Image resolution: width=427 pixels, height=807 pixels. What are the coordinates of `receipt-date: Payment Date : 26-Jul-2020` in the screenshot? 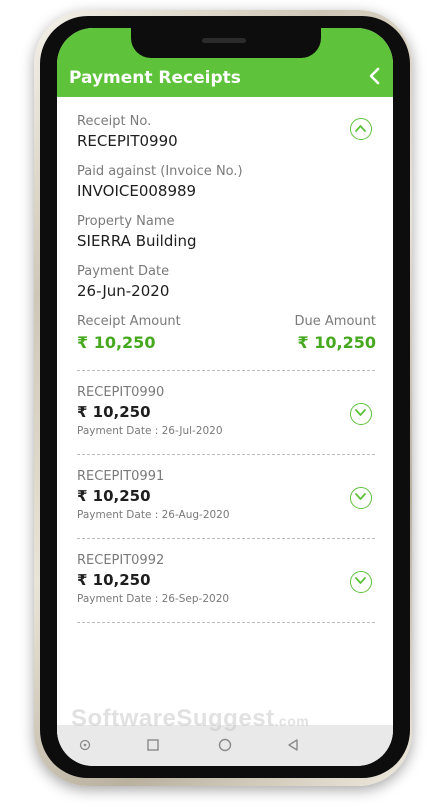 It's located at (150, 431).